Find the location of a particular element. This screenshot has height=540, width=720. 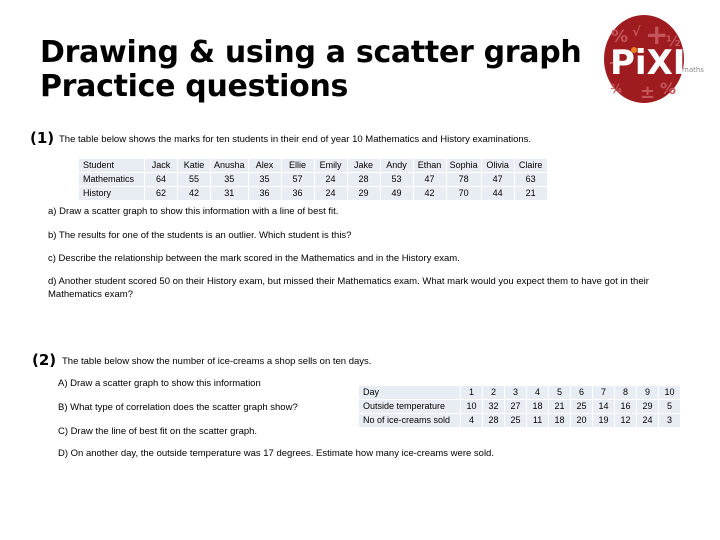

table-column-header: Katie is located at coordinates (194, 165).